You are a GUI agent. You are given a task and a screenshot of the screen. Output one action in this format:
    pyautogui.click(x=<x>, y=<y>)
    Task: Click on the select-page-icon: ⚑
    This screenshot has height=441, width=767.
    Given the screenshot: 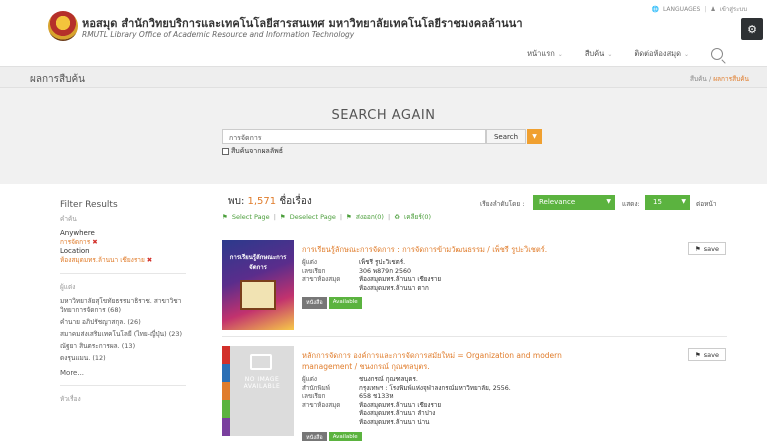 What is the action you would take?
    pyautogui.click(x=225, y=217)
    